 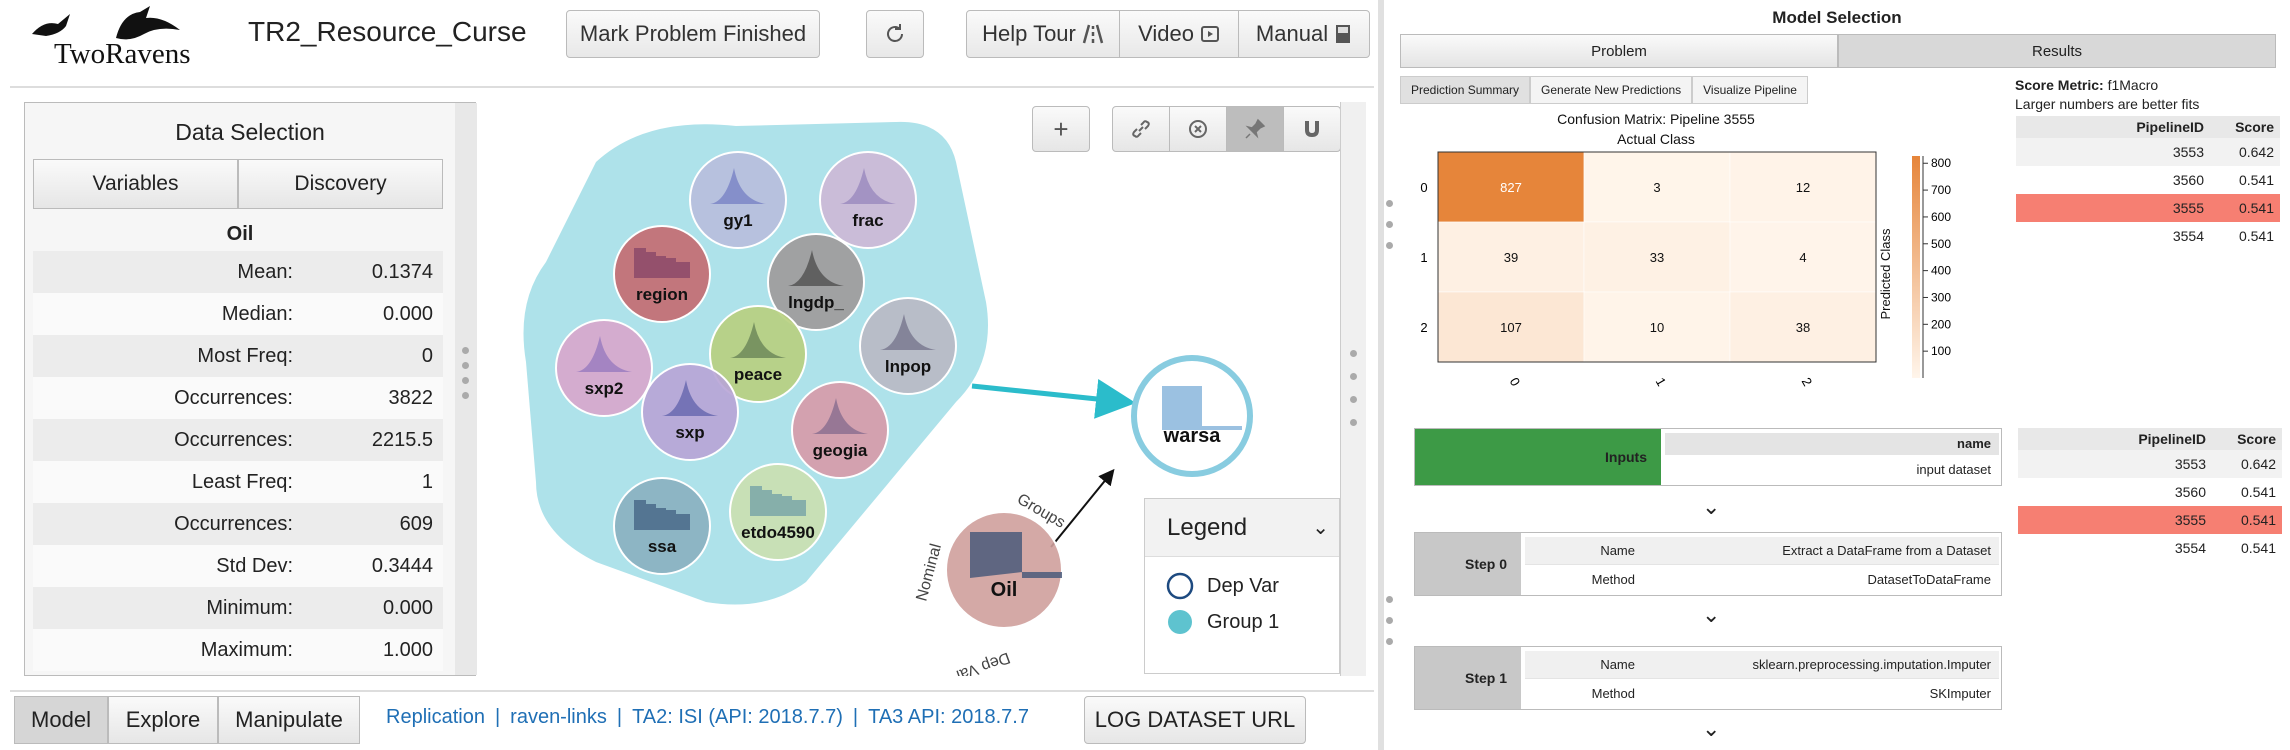 I want to click on data-selection-tabs: Variables Discovery, so click(x=238, y=184).